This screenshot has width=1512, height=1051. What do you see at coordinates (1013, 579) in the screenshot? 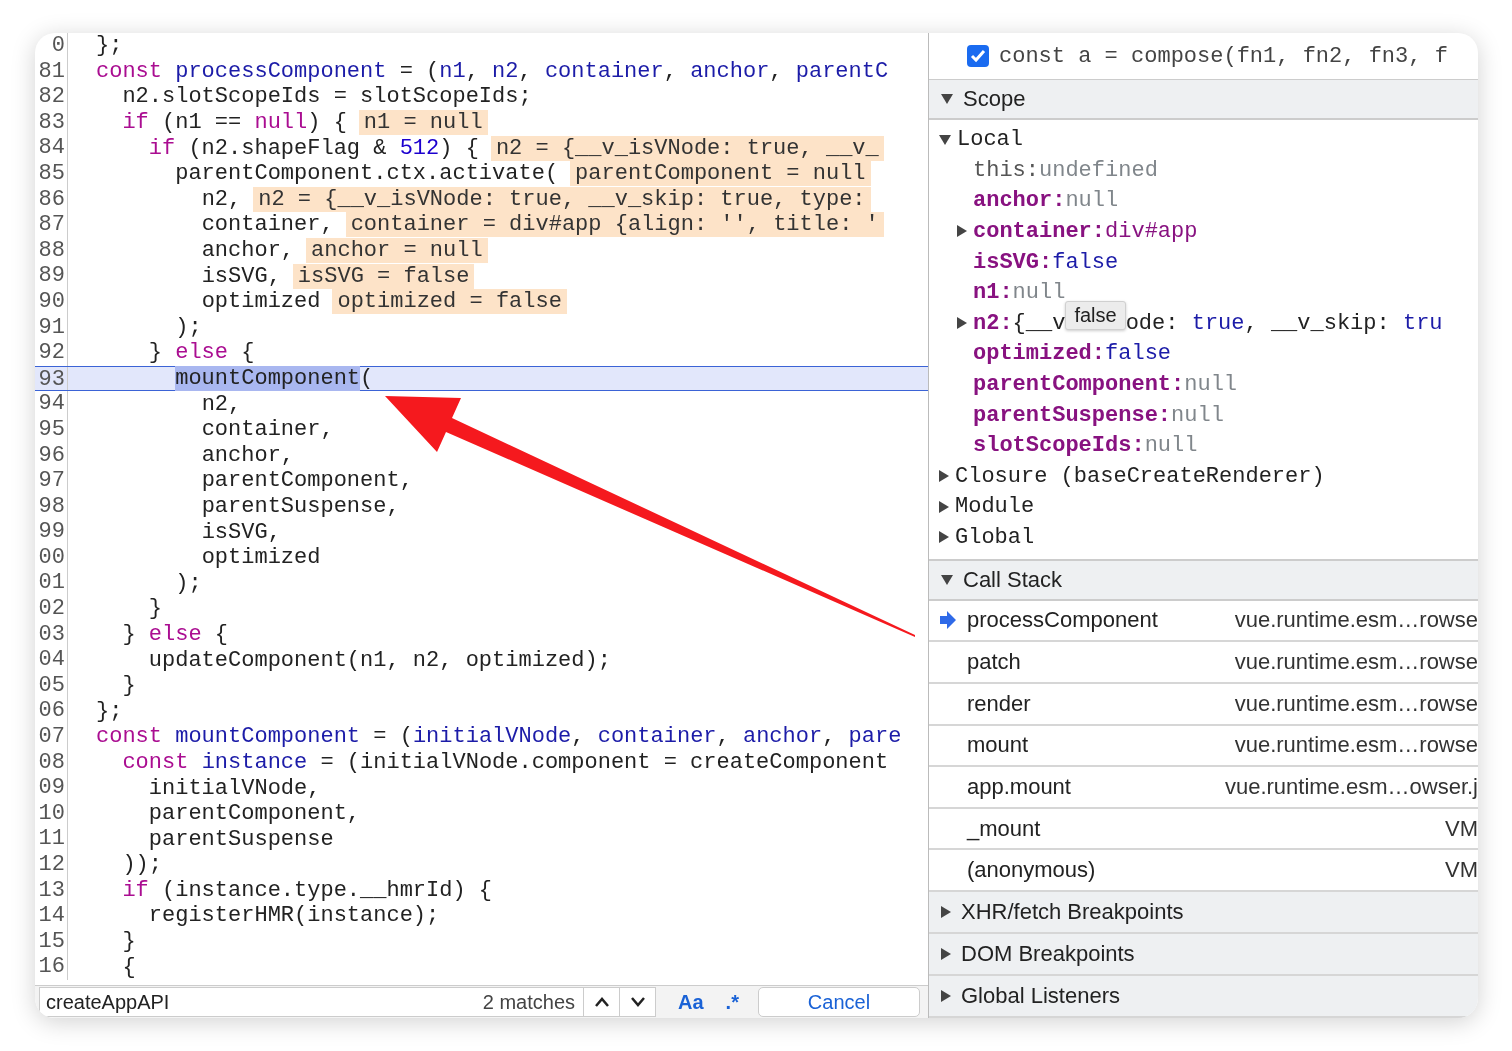
I see `section-title: Call Stack` at bounding box center [1013, 579].